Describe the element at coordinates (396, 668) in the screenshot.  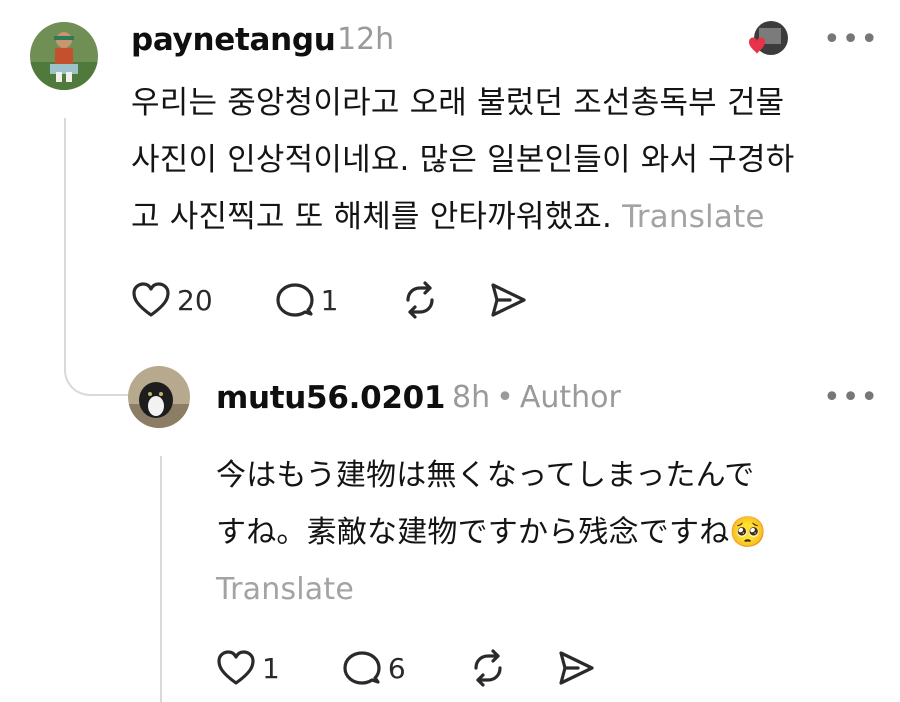
I see `reply-count: 6` at that location.